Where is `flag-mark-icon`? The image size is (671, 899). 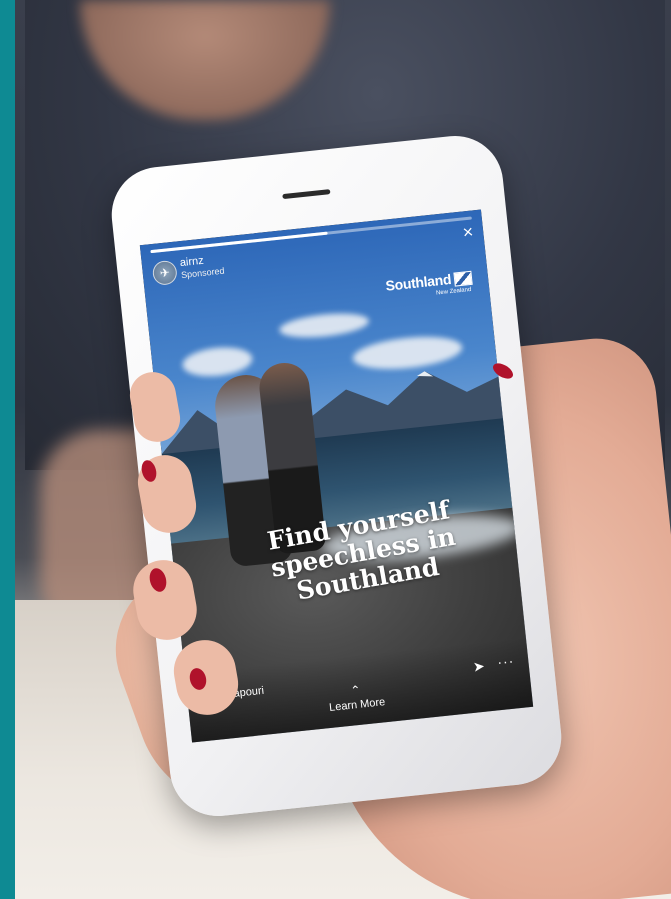 flag-mark-icon is located at coordinates (463, 279).